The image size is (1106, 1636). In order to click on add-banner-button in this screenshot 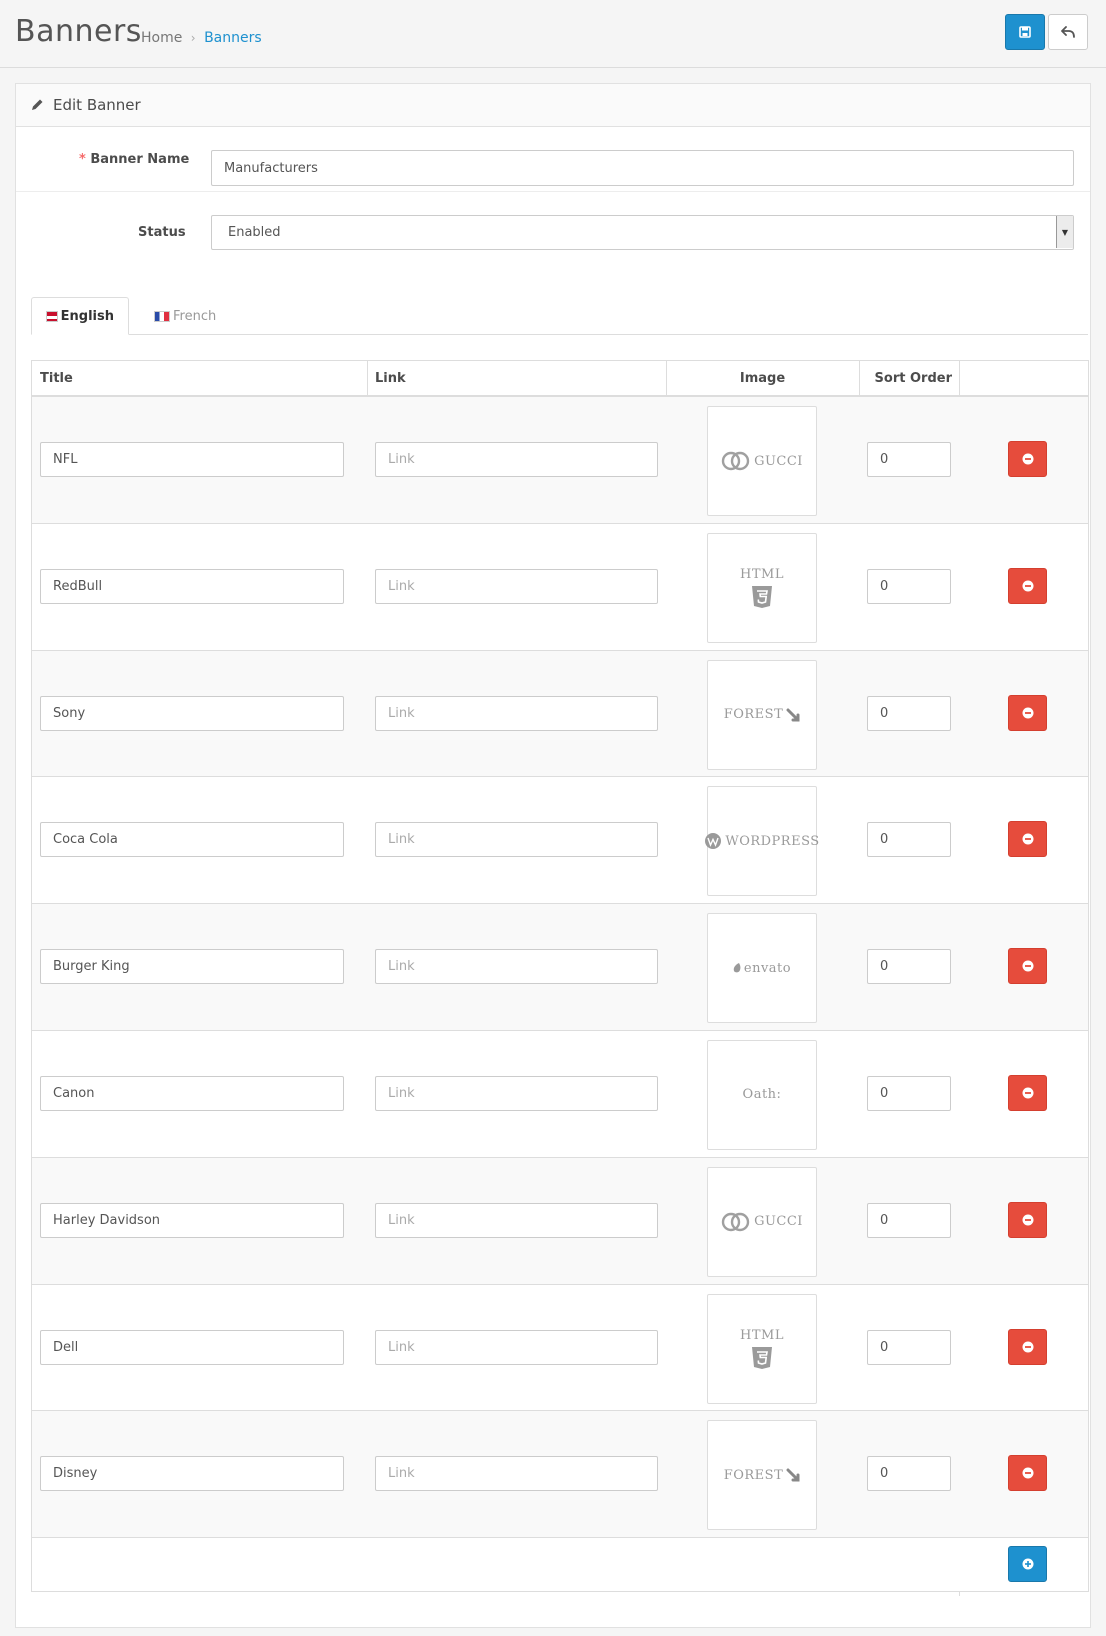, I will do `click(1027, 1564)`.